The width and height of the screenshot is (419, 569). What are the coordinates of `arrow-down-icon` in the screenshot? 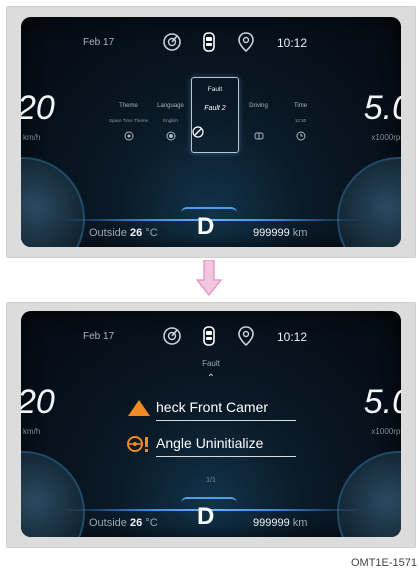 It's located at (209, 278).